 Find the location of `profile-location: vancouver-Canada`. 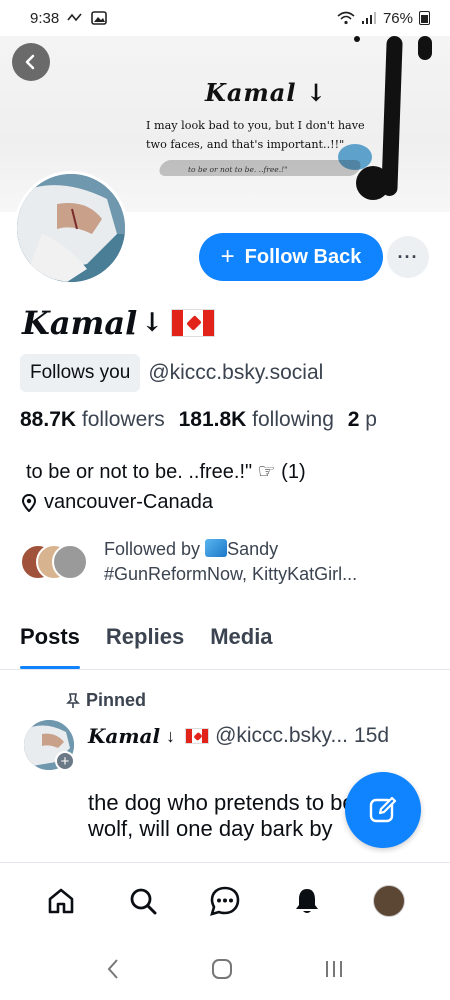

profile-location: vancouver-Canada is located at coordinates (117, 502).